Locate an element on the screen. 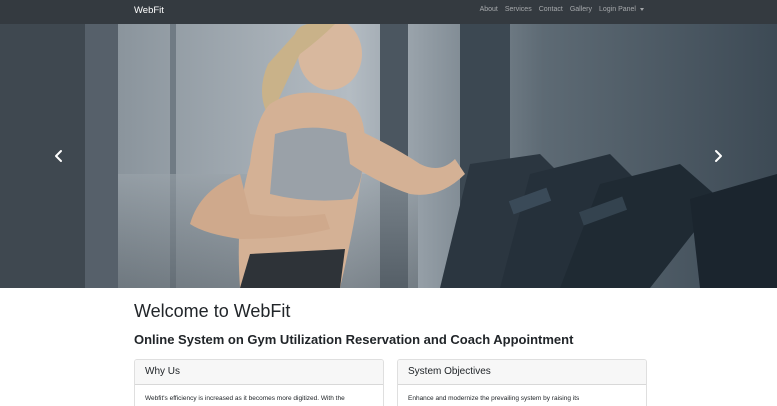  carousel-prev-button is located at coordinates (59, 156).